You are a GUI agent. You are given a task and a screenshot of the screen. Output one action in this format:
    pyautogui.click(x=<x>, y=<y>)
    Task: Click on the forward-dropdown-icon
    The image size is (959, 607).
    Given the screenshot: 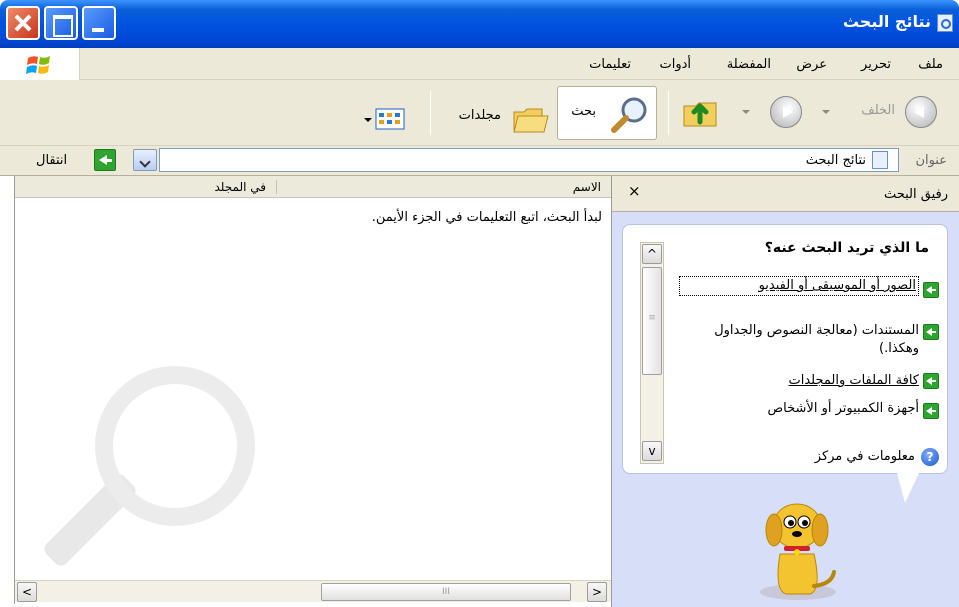 What is the action you would take?
    pyautogui.click(x=746, y=112)
    